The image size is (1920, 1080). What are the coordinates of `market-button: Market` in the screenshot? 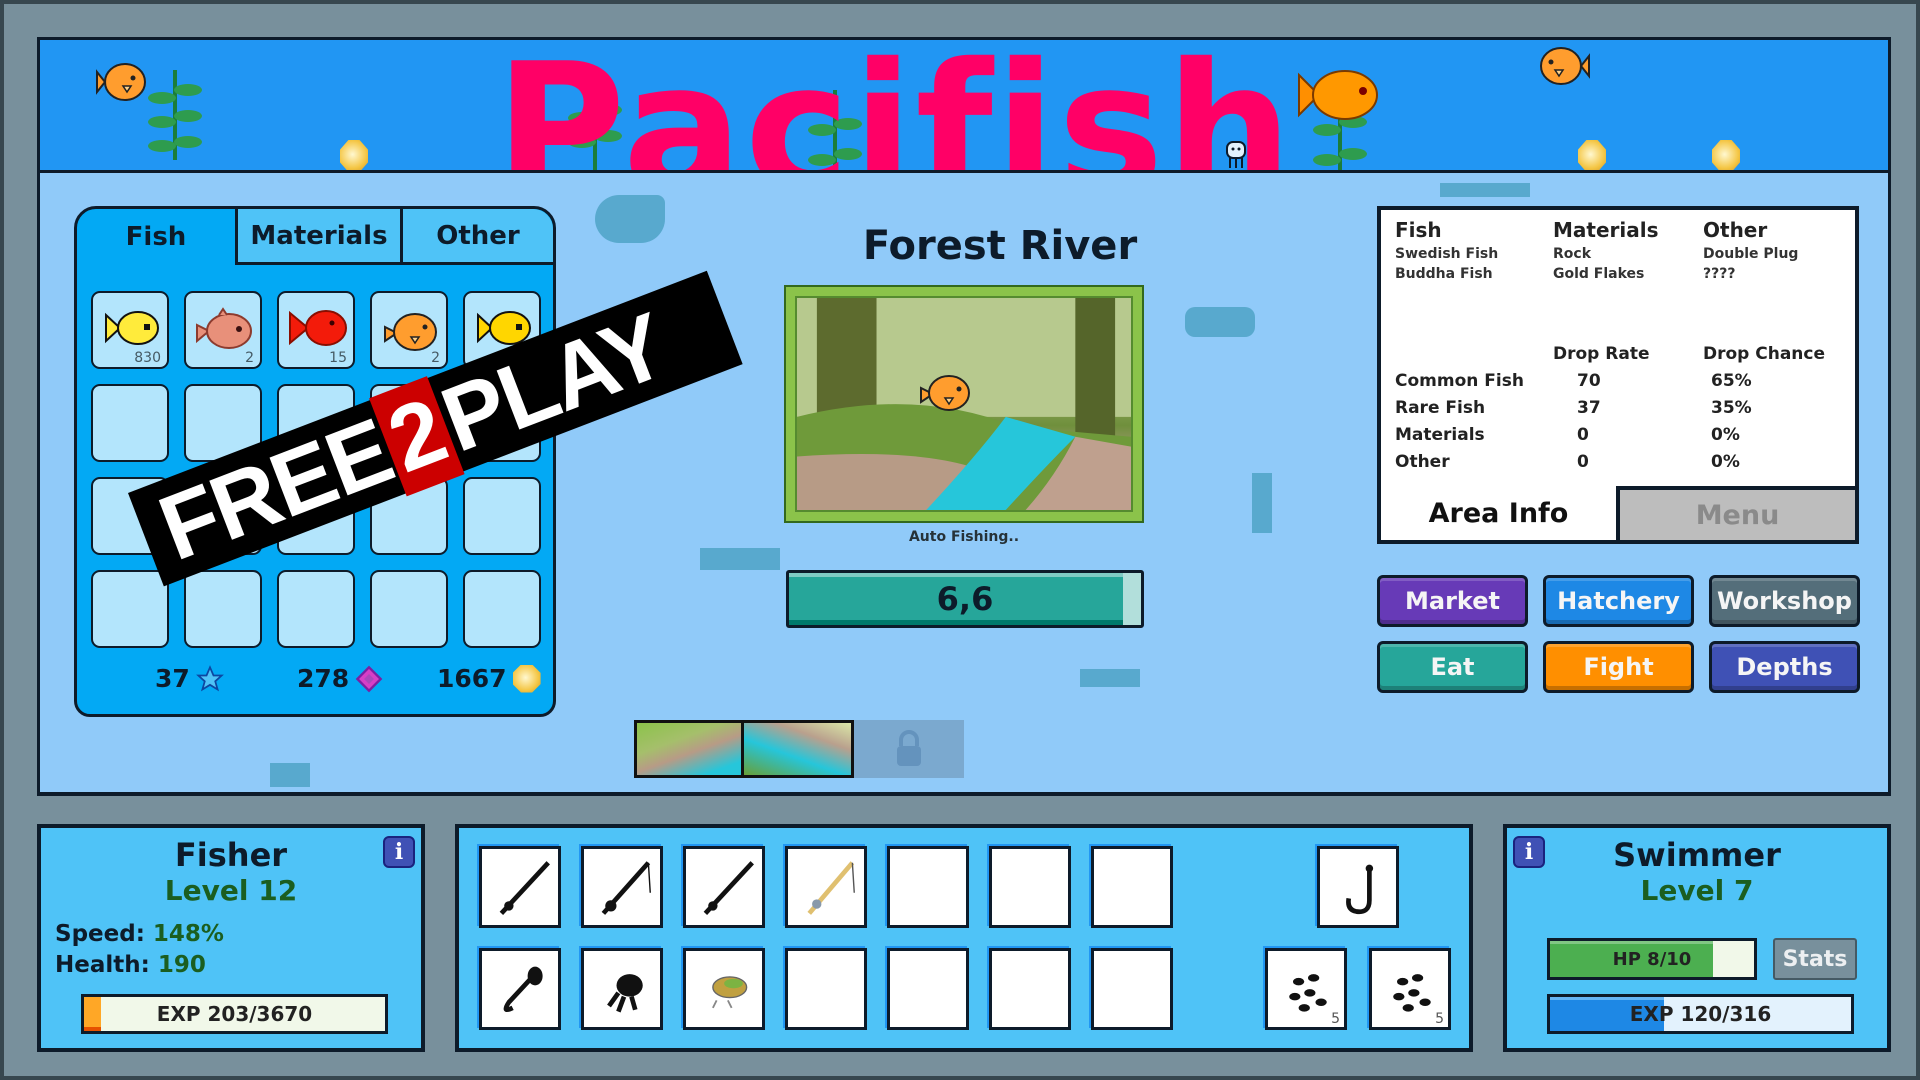 It's located at (1452, 601).